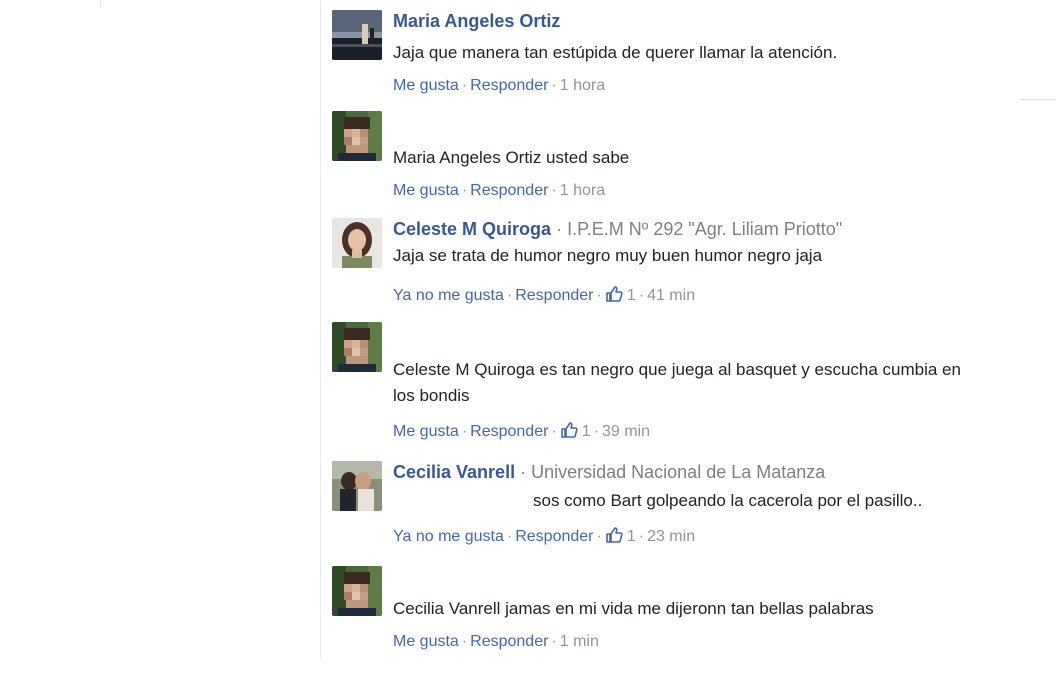 This screenshot has height=686, width=1056. What do you see at coordinates (511, 157) in the screenshot?
I see `comment-text: Maria Angeles Ortiz usted sabe` at bounding box center [511, 157].